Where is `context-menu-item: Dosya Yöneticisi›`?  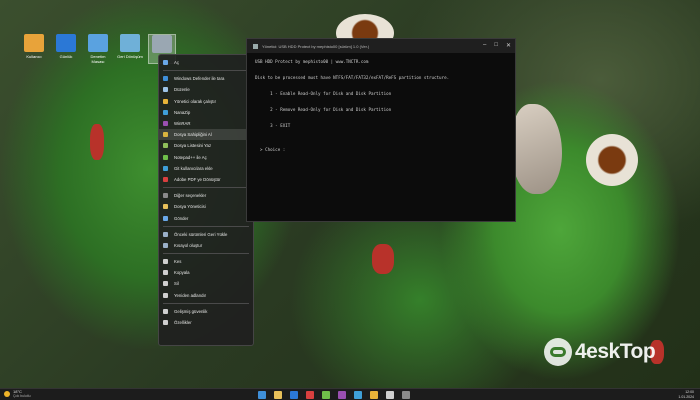 context-menu-item: Dosya Yöneticisi› is located at coordinates (206, 206).